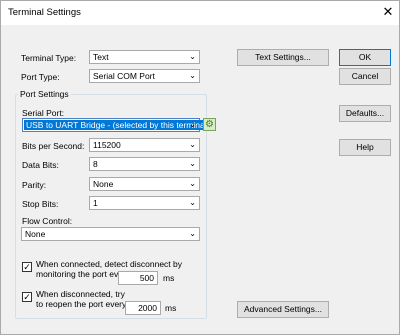 The image size is (400, 335). I want to click on reopen-port-checkbox: ✓, so click(27, 297).